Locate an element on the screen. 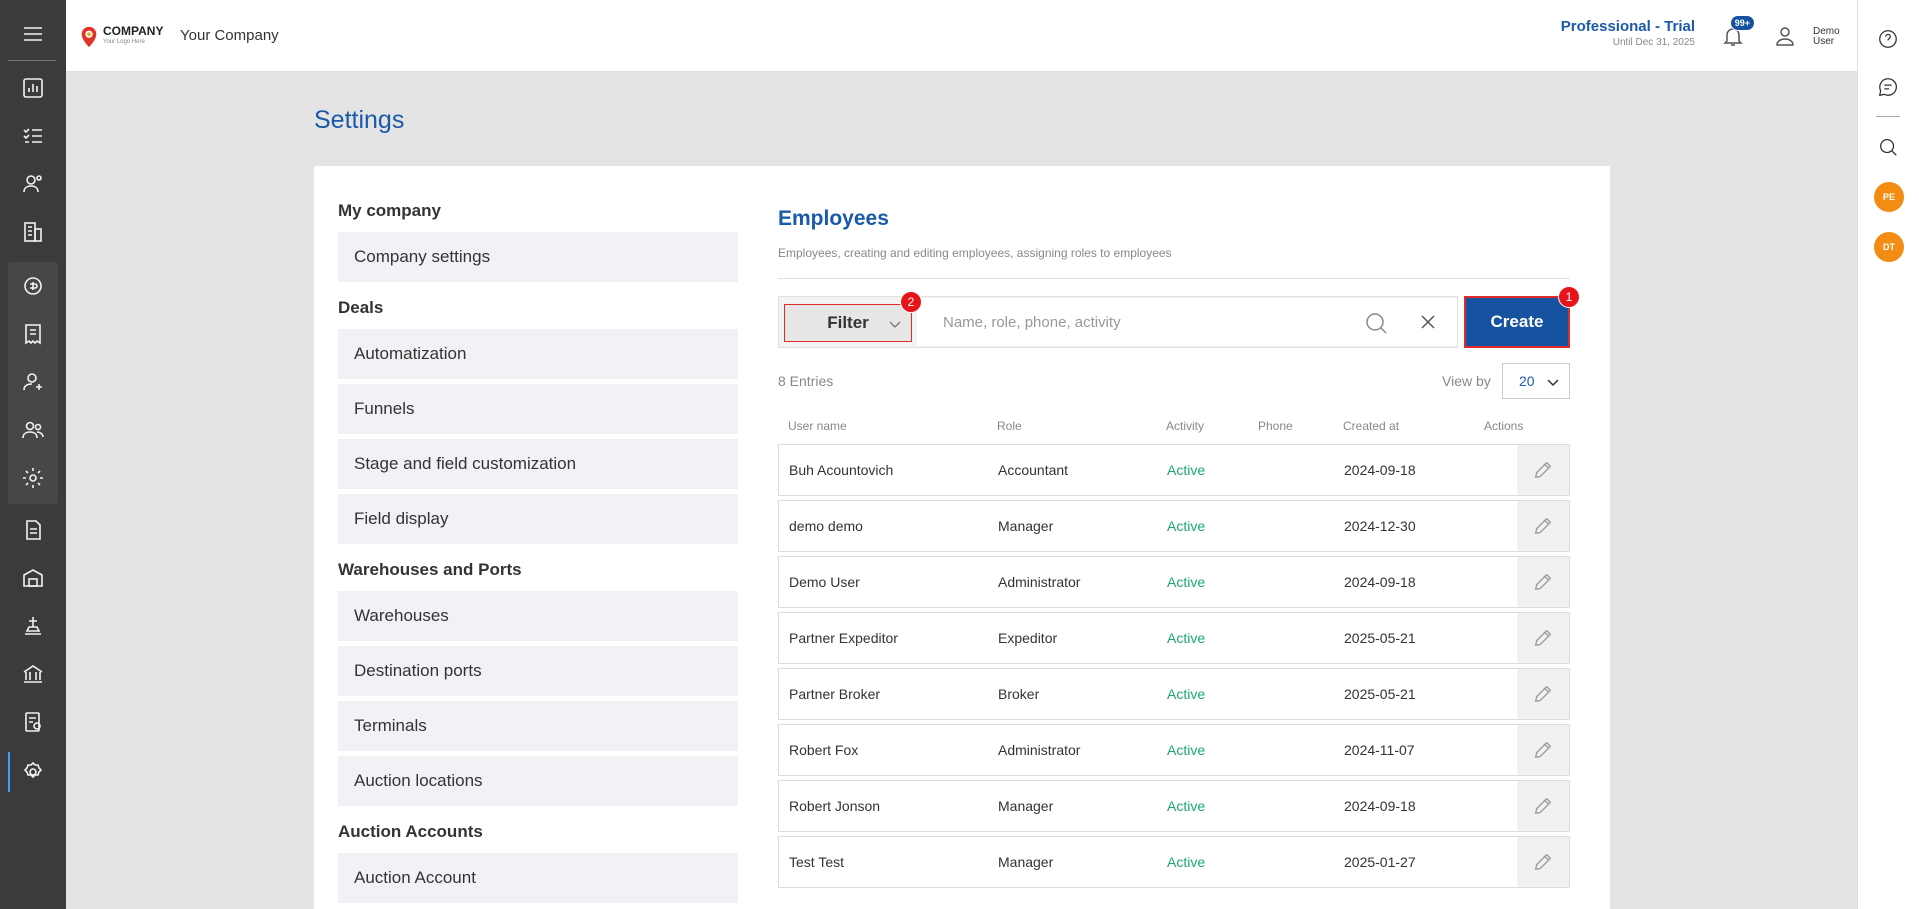 Image resolution: width=1919 pixels, height=909 pixels. page-title: Settings is located at coordinates (359, 120).